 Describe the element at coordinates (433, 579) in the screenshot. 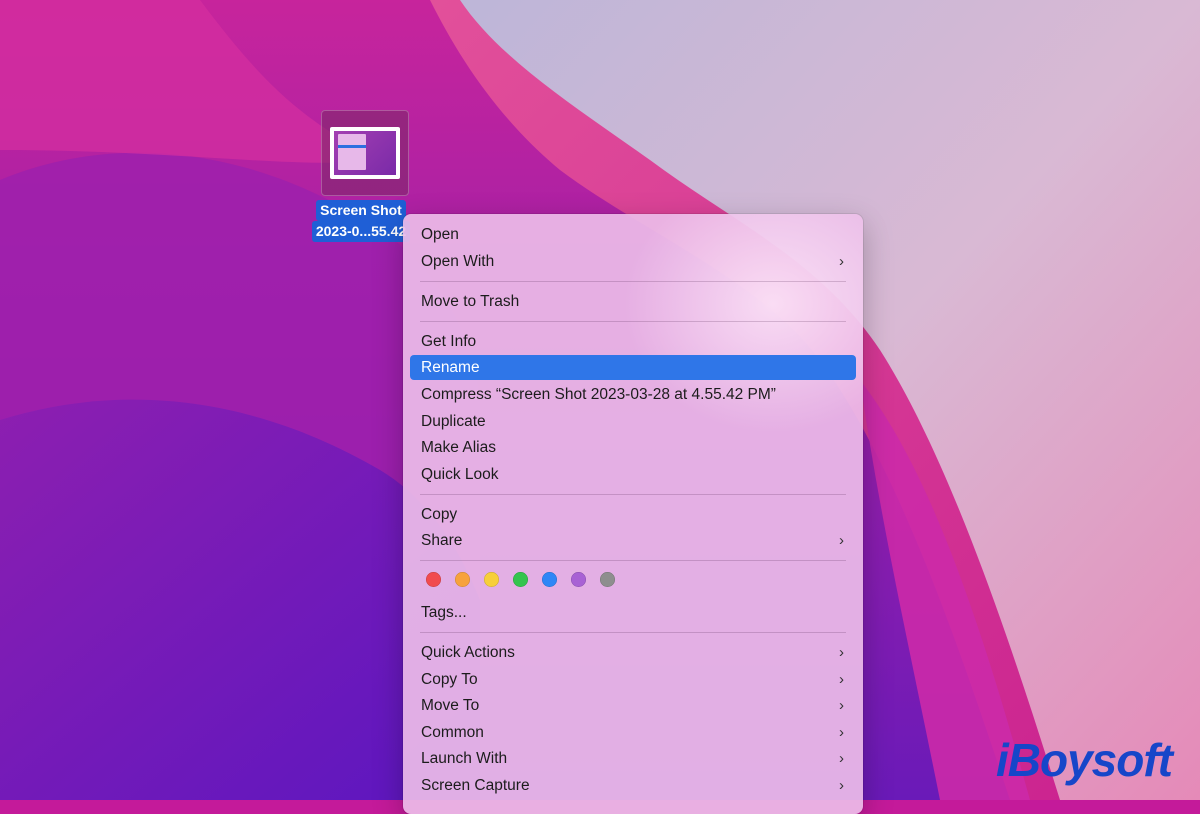

I see `tag-red-dot` at that location.